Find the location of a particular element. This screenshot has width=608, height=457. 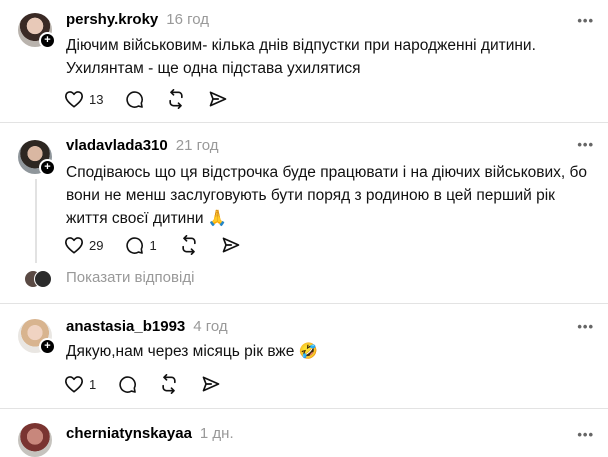

timestamp: 21 год is located at coordinates (197, 145).